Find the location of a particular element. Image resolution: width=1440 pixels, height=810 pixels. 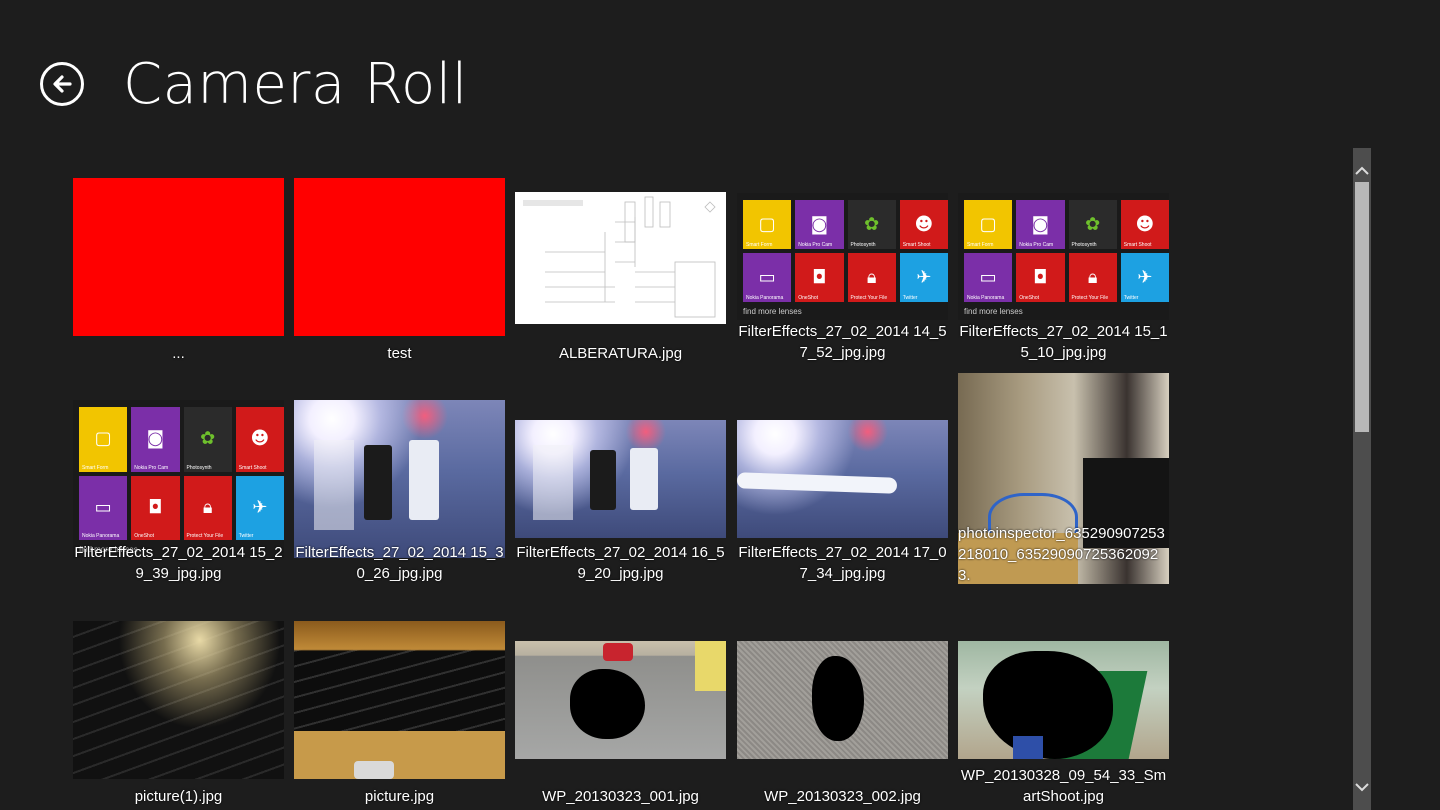

scroll-down-button is located at coordinates (1362, 787).